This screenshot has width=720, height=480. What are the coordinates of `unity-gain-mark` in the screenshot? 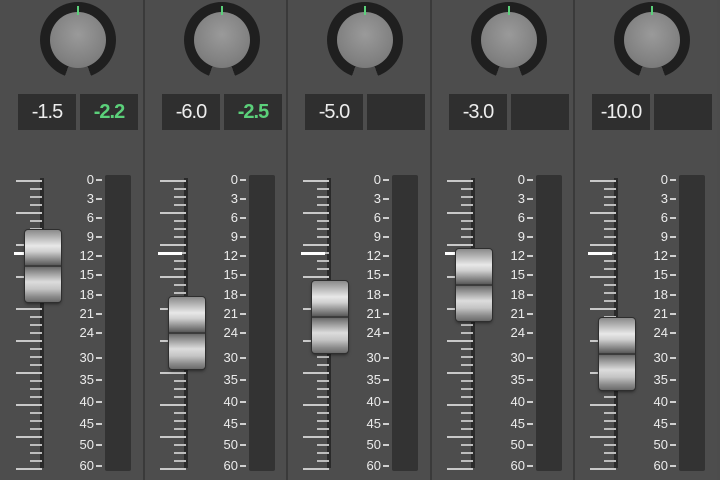 It's located at (600, 253).